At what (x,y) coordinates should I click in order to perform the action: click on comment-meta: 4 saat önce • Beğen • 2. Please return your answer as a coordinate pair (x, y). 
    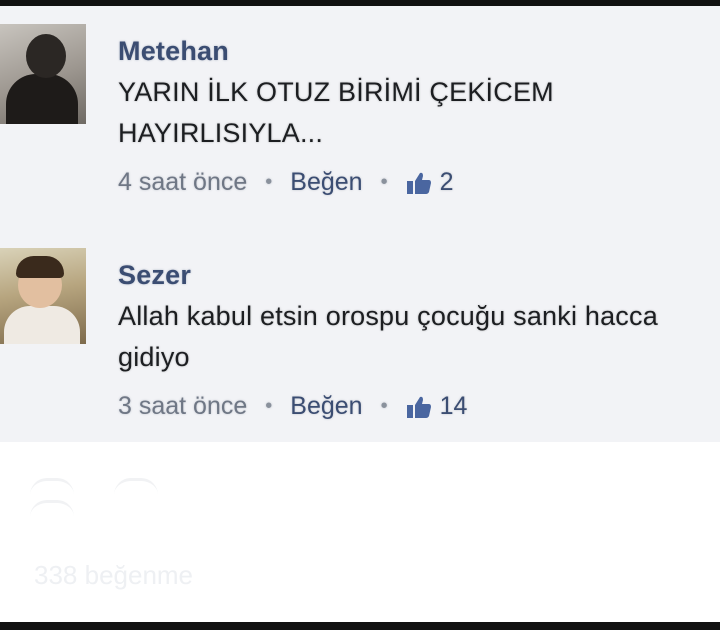
    Looking at the image, I should click on (398, 182).